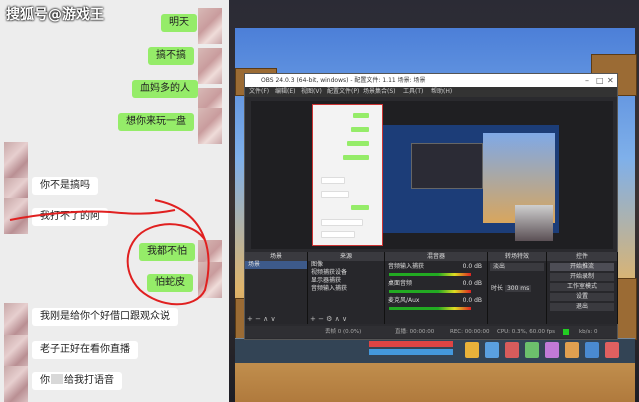  I want to click on watermark: 搜狐号@游戏王, so click(55, 15).